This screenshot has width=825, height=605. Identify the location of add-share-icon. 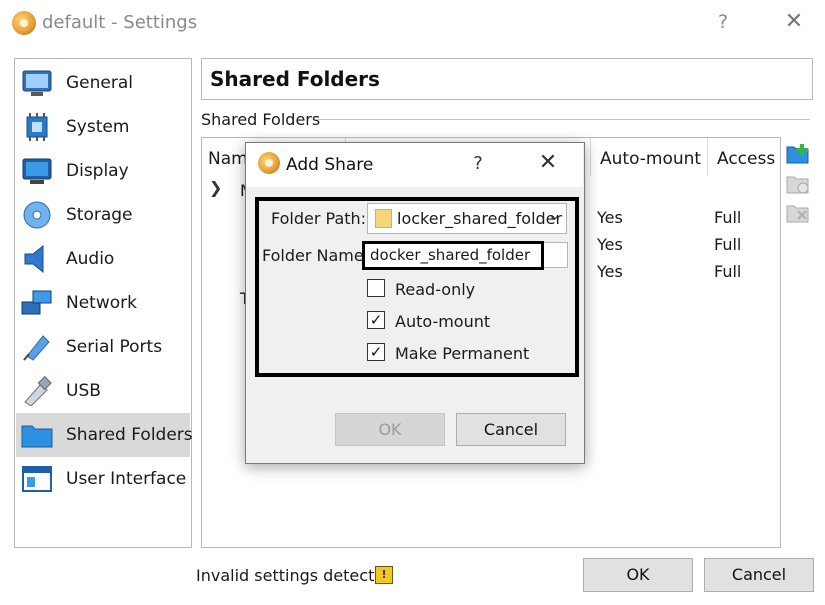
(798, 154).